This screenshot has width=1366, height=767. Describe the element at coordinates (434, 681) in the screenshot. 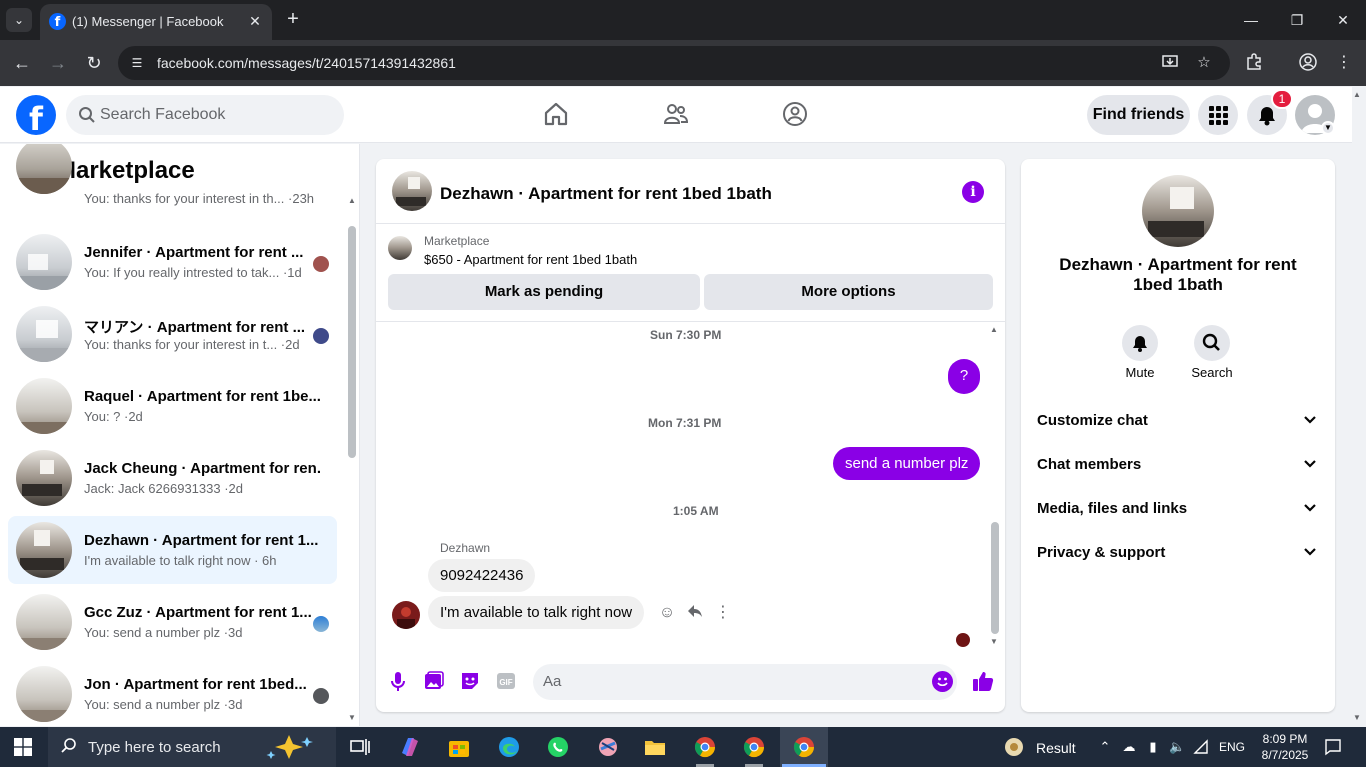

I see `photo-icon` at that location.